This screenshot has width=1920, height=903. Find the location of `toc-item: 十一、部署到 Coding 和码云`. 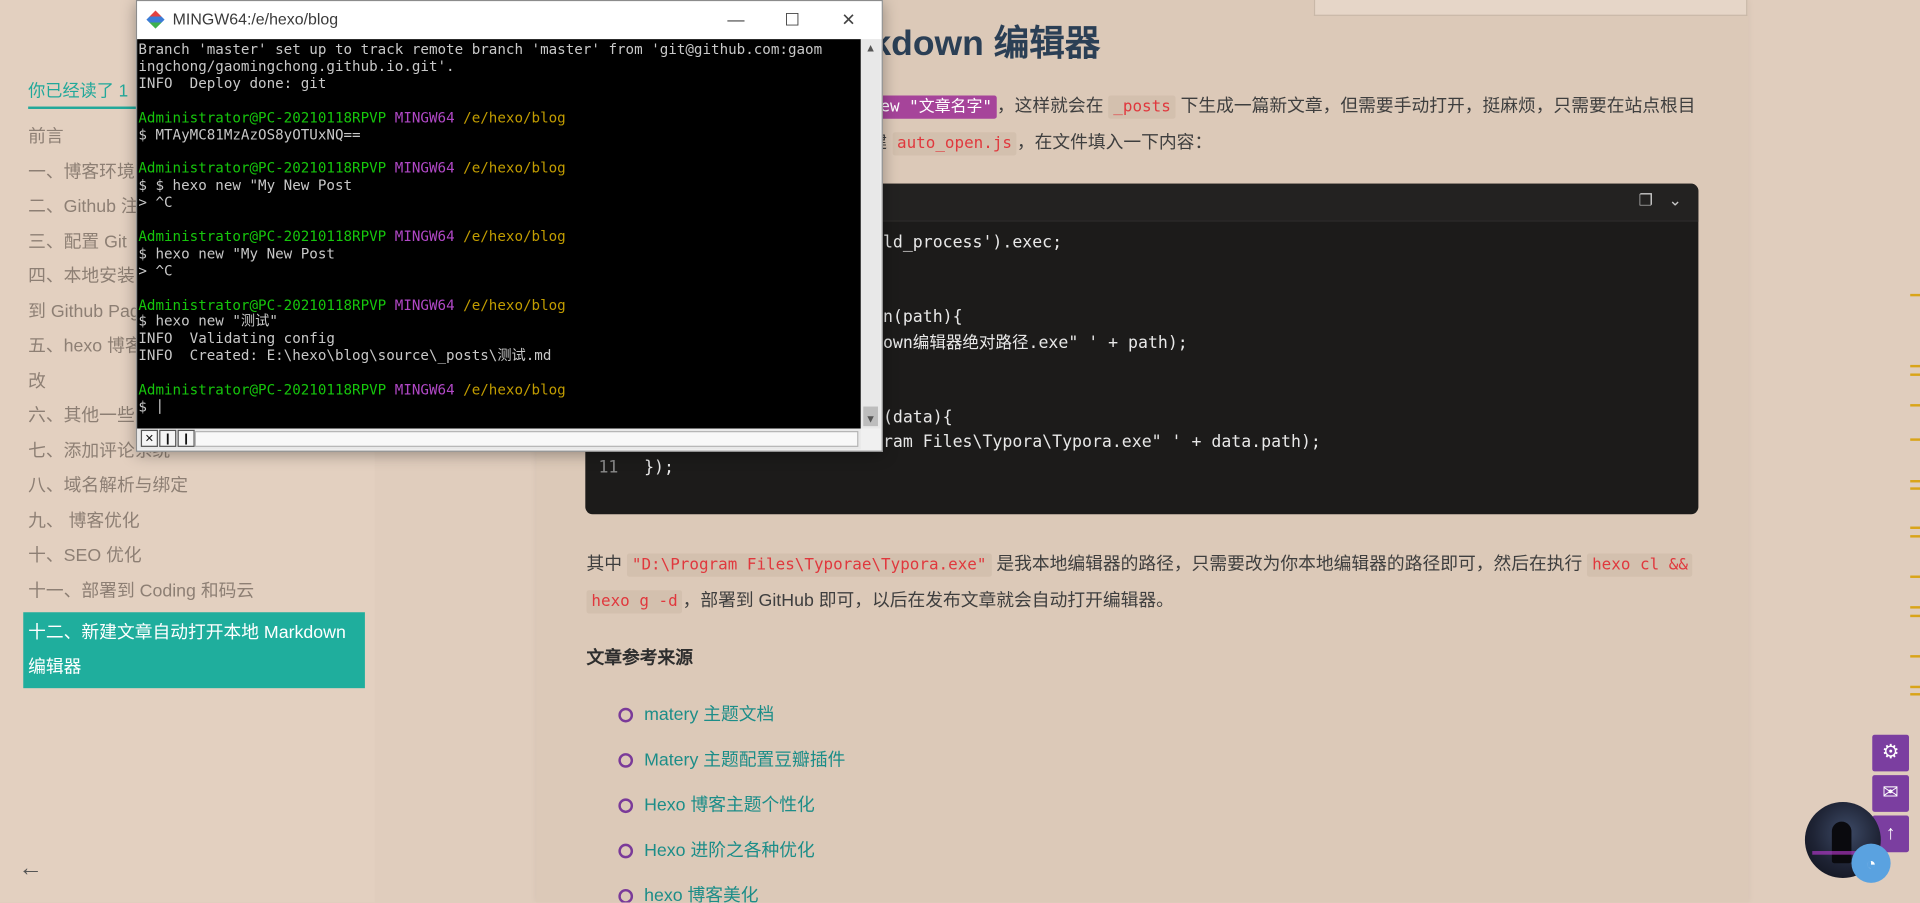

toc-item: 十一、部署到 Coding 和码云 is located at coordinates (187, 592).